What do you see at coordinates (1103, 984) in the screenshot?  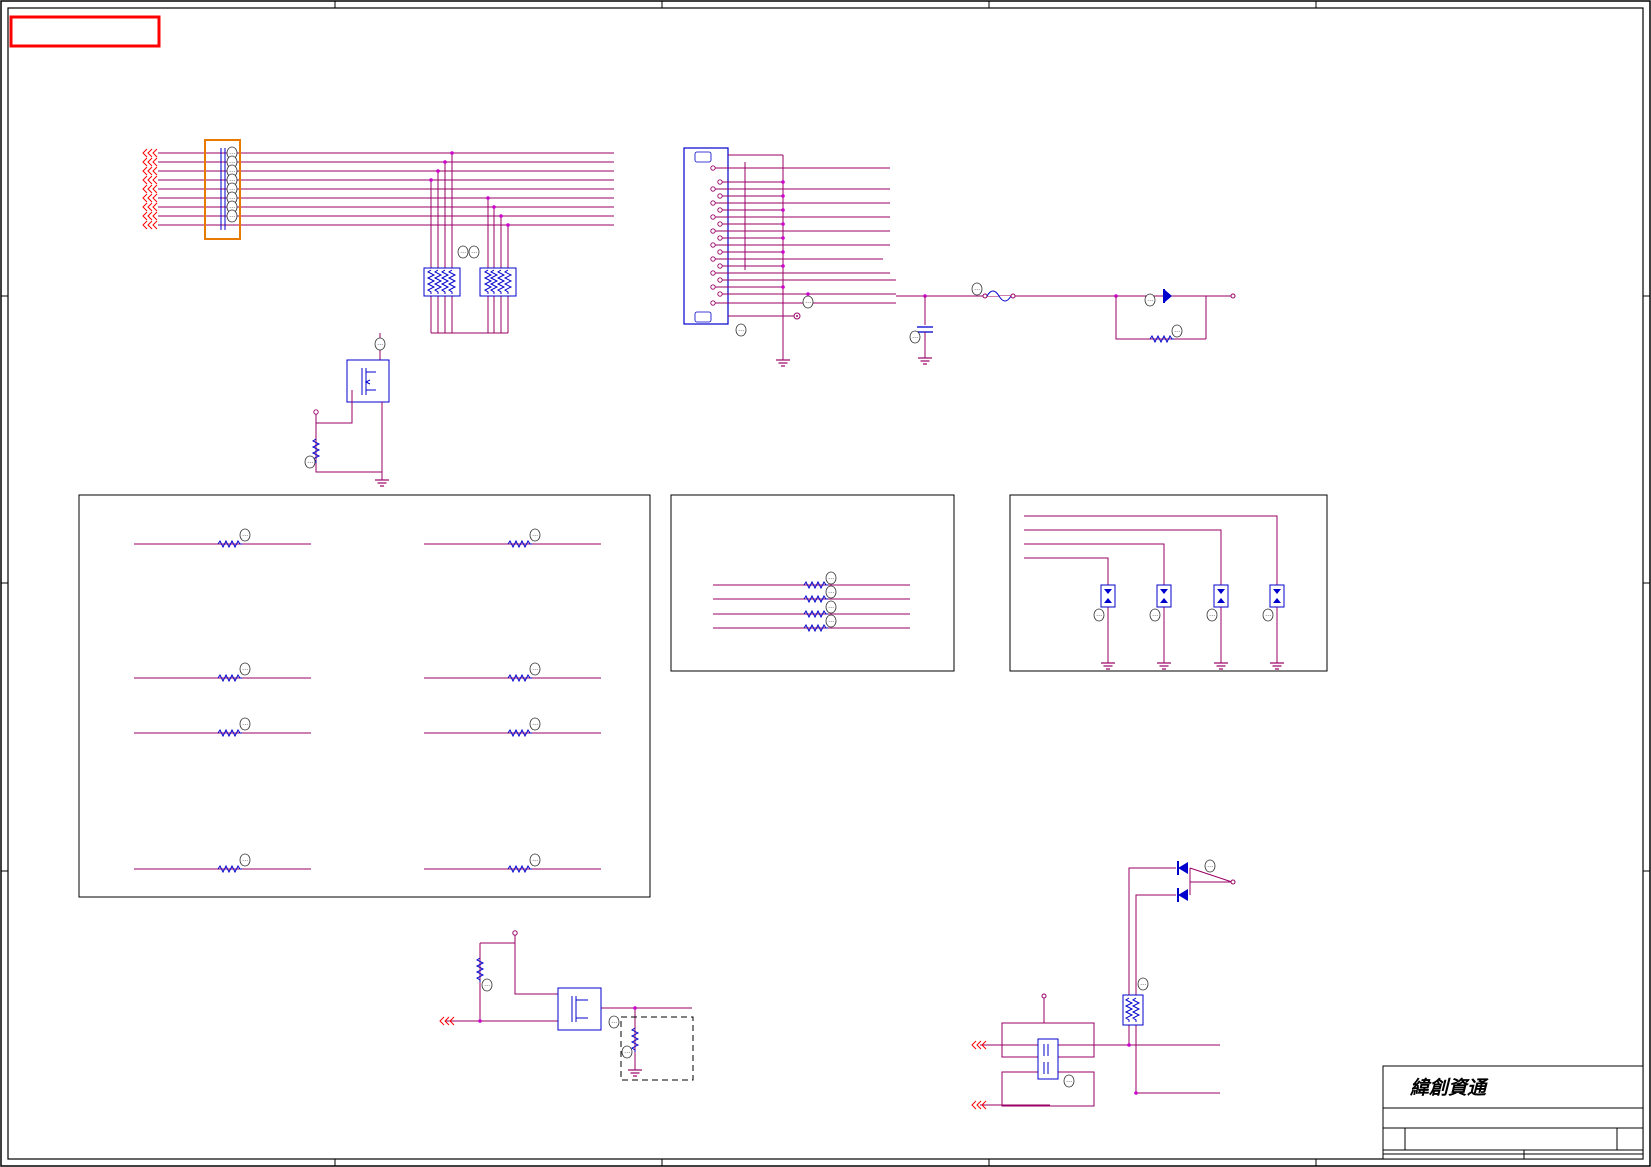 I see `bottom-right-circuit` at bounding box center [1103, 984].